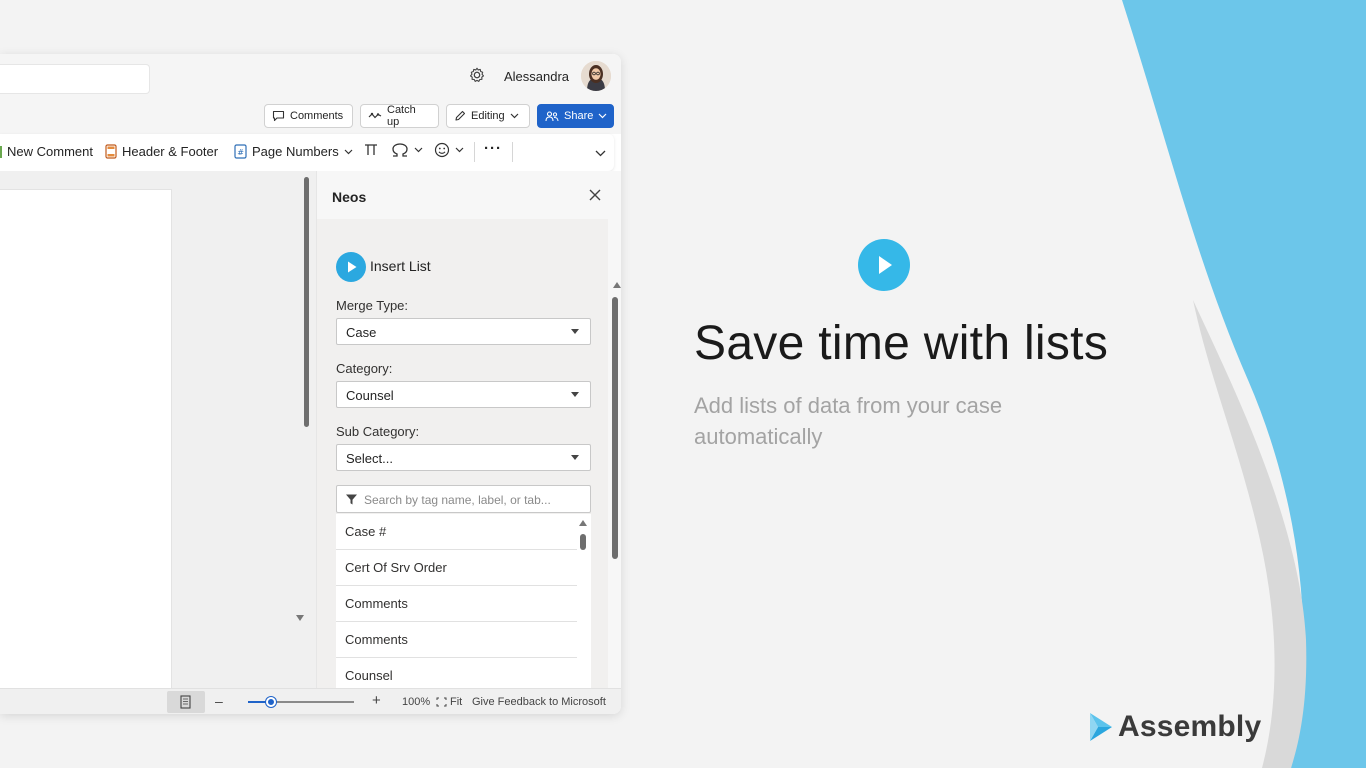 The width and height of the screenshot is (1366, 768). I want to click on more-options-button: ···, so click(493, 148).